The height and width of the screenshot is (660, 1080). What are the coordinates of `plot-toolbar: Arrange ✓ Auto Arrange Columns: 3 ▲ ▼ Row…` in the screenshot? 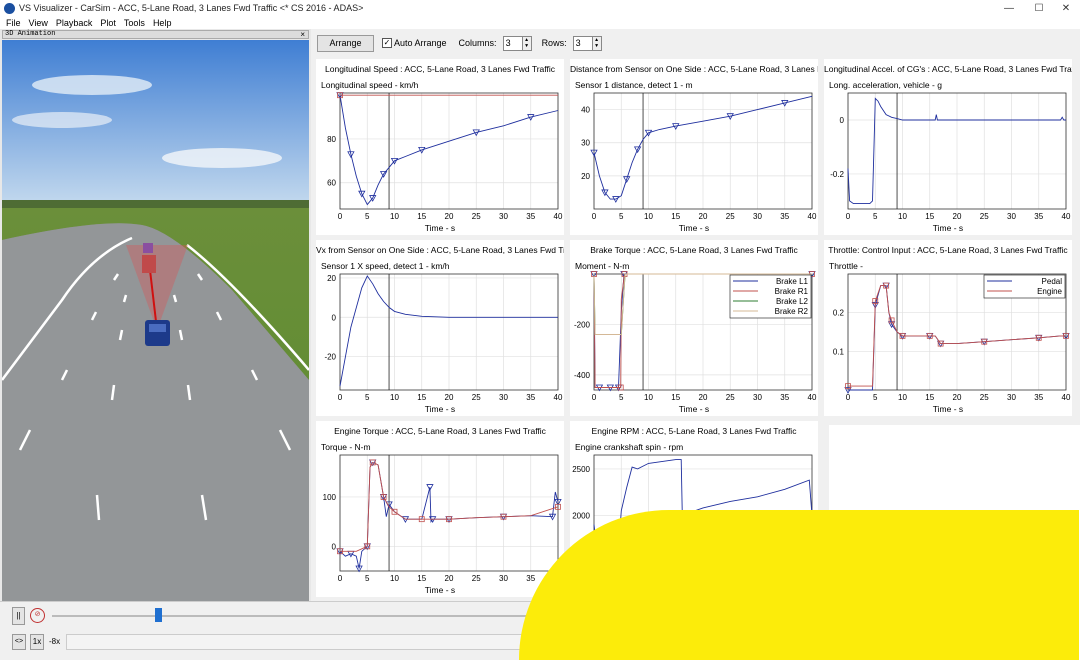 It's located at (696, 43).